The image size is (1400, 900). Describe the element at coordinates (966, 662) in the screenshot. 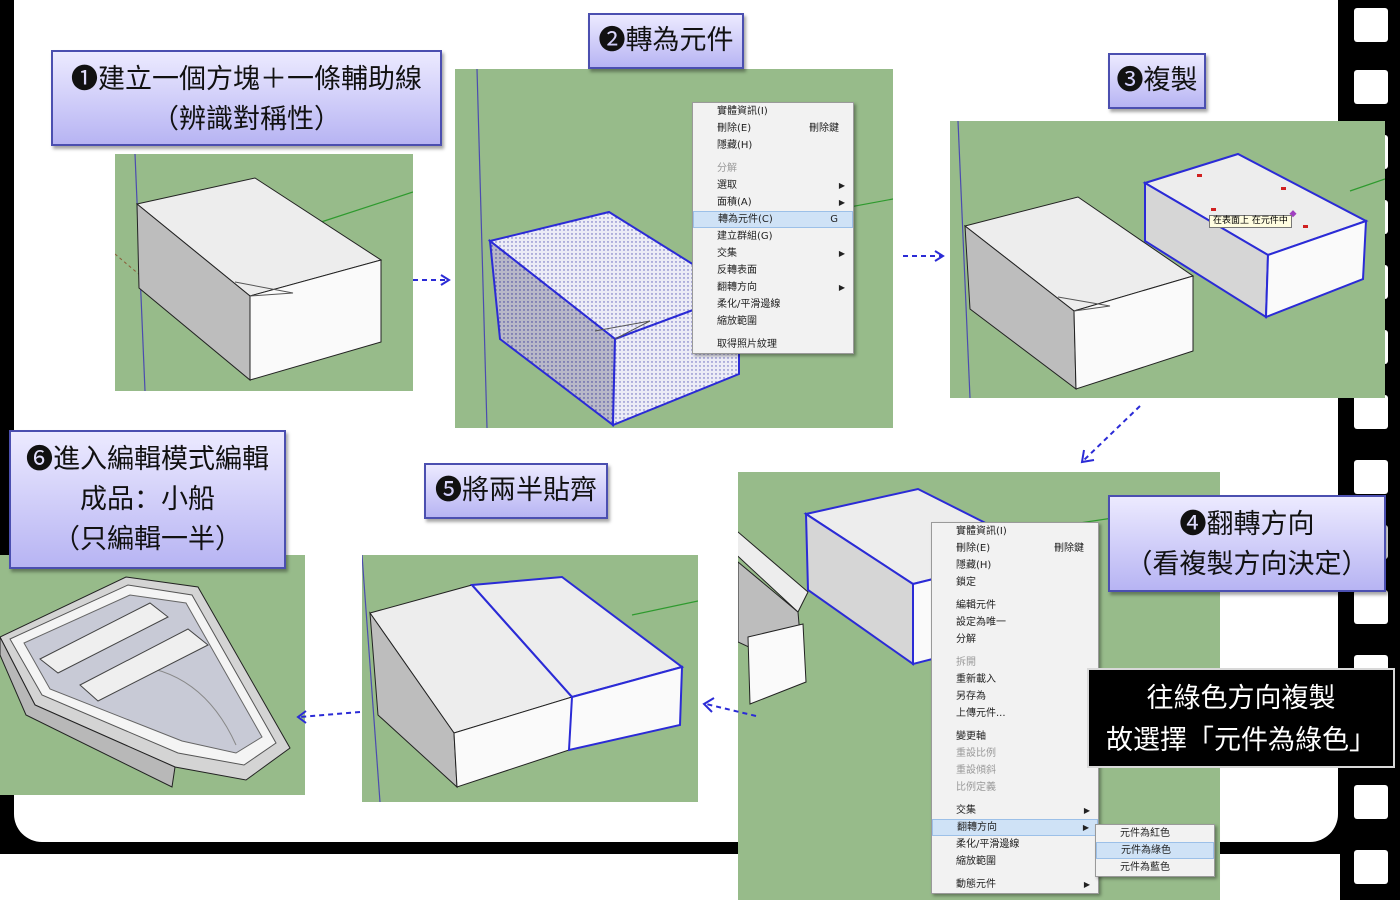

I see `menu-item: 拆開` at that location.